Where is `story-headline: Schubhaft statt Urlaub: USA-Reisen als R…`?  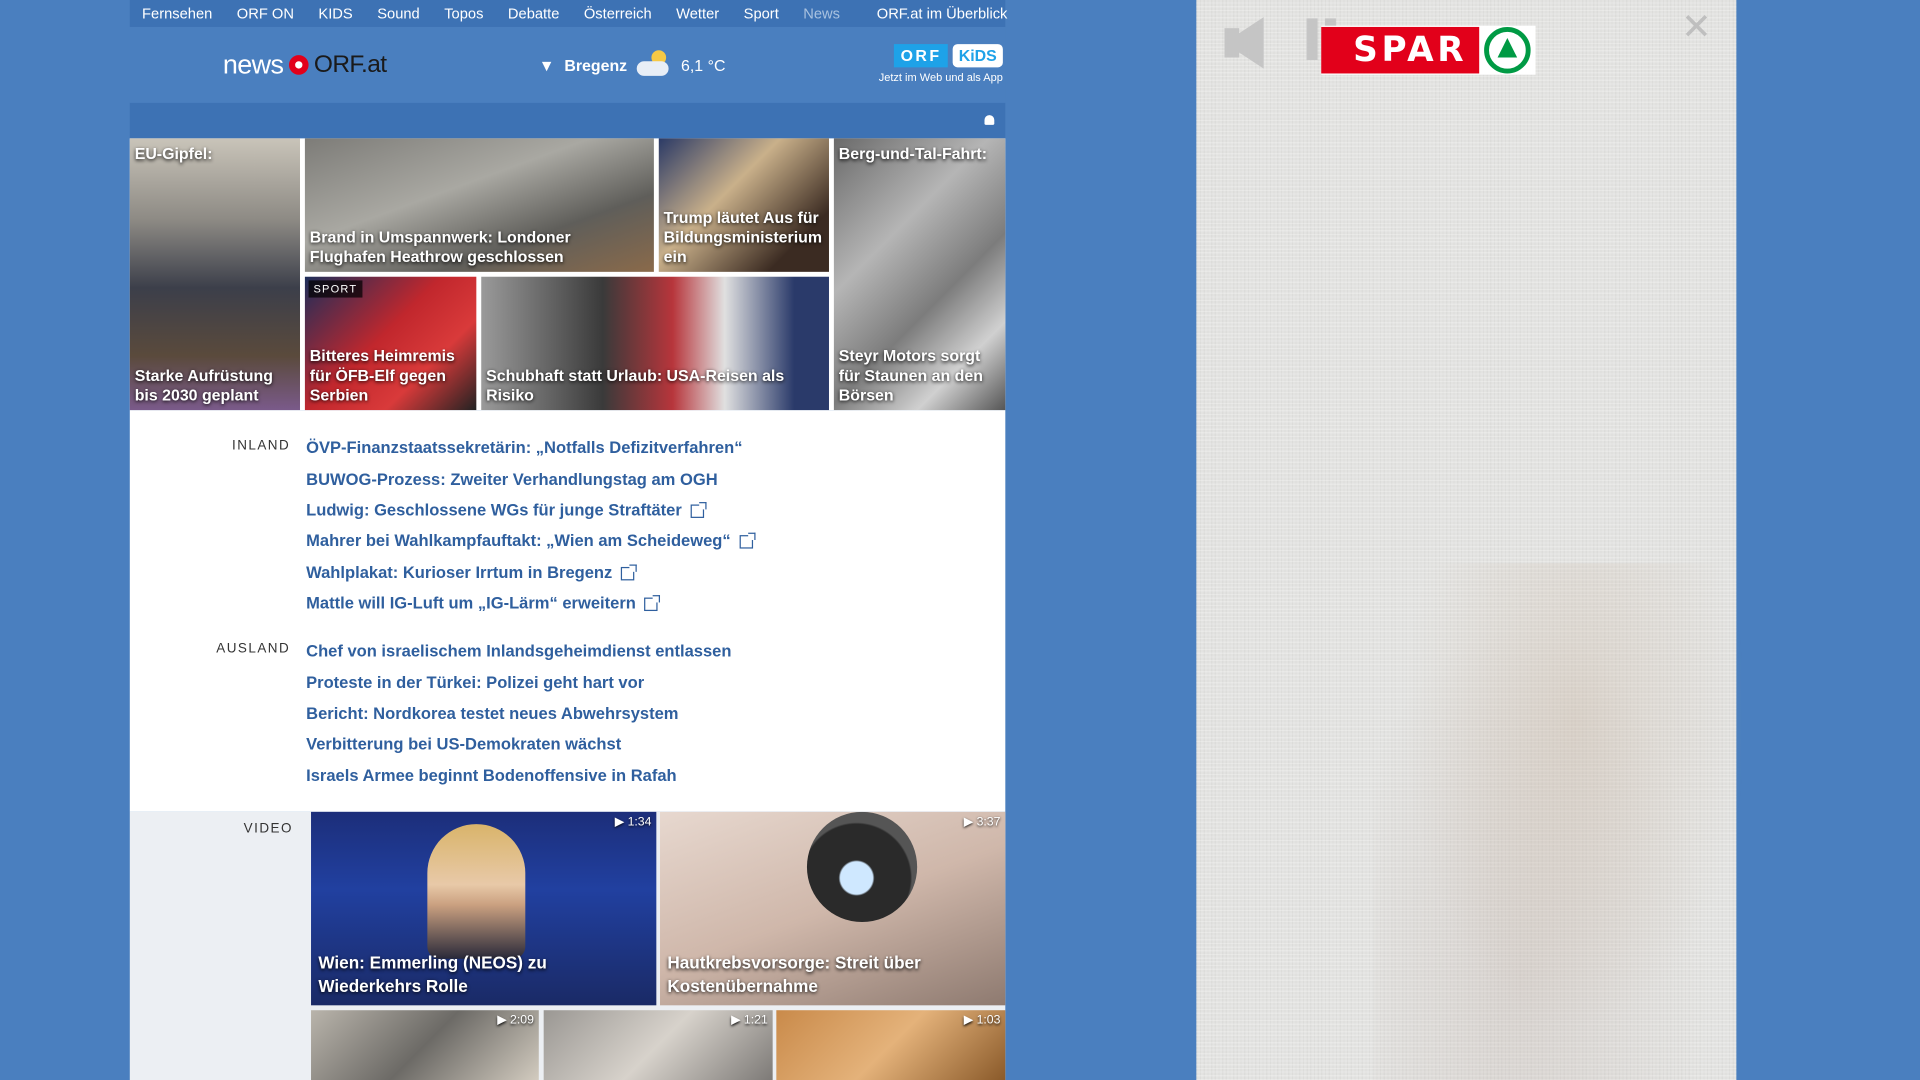 story-headline: Schubhaft statt Urlaub: USA-Reisen als R… is located at coordinates (635, 385).